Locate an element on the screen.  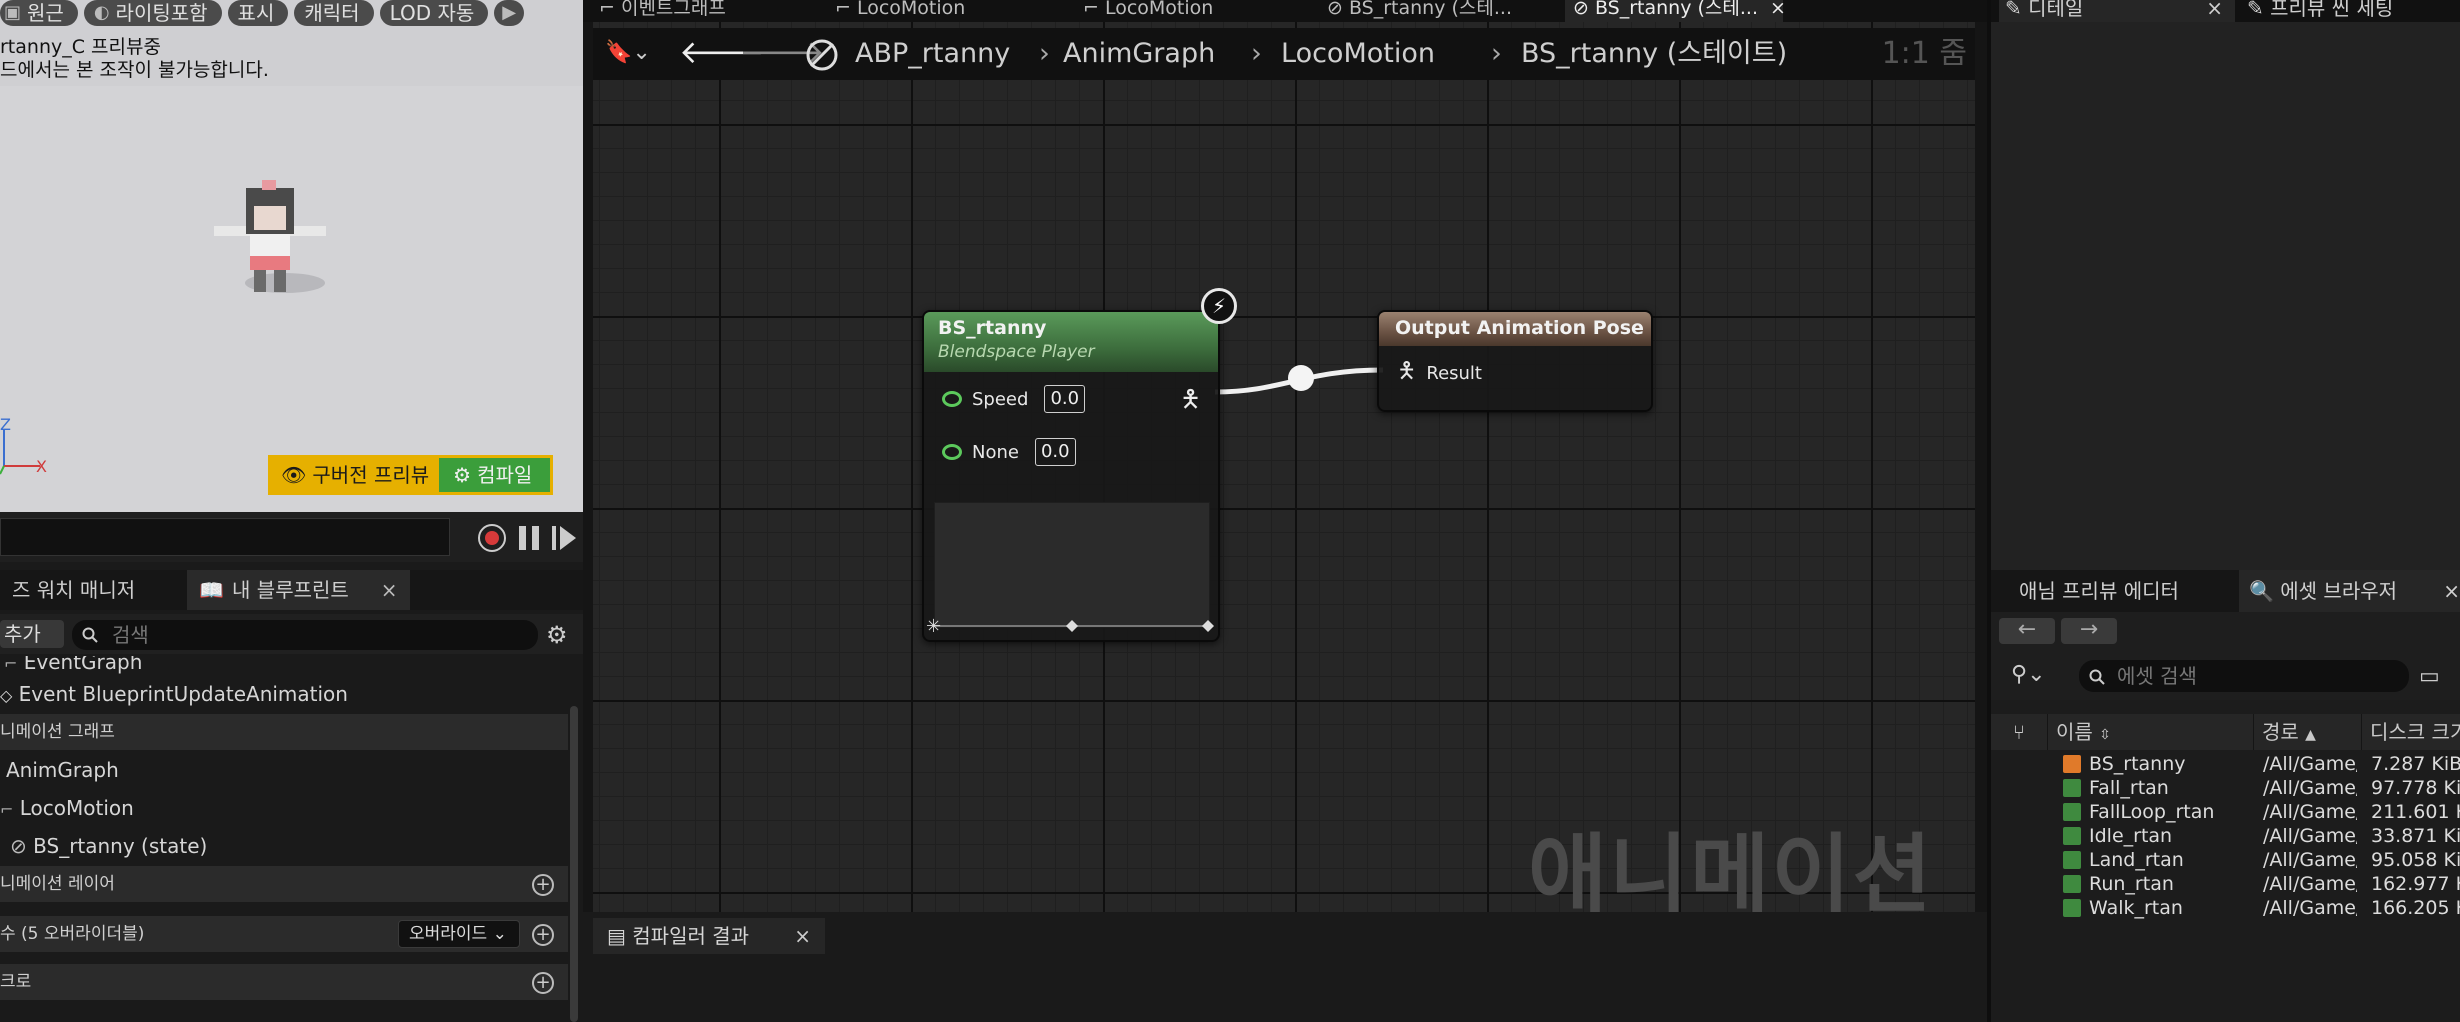
settings-gear-icon: ⚙ is located at coordinates (557, 635).